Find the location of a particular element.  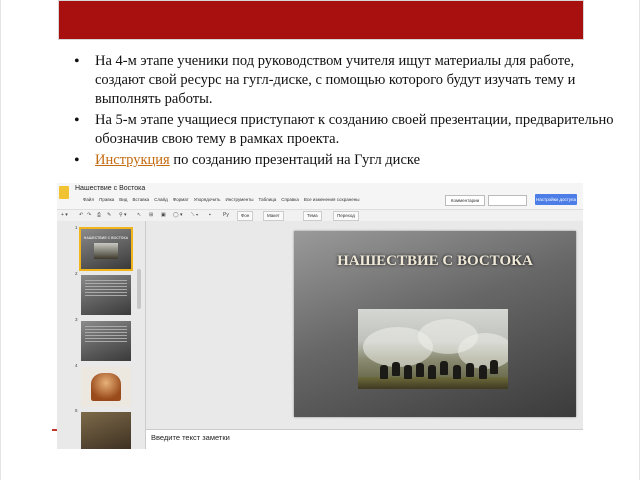

save-status: Все изменения сохранены is located at coordinates (331, 199).